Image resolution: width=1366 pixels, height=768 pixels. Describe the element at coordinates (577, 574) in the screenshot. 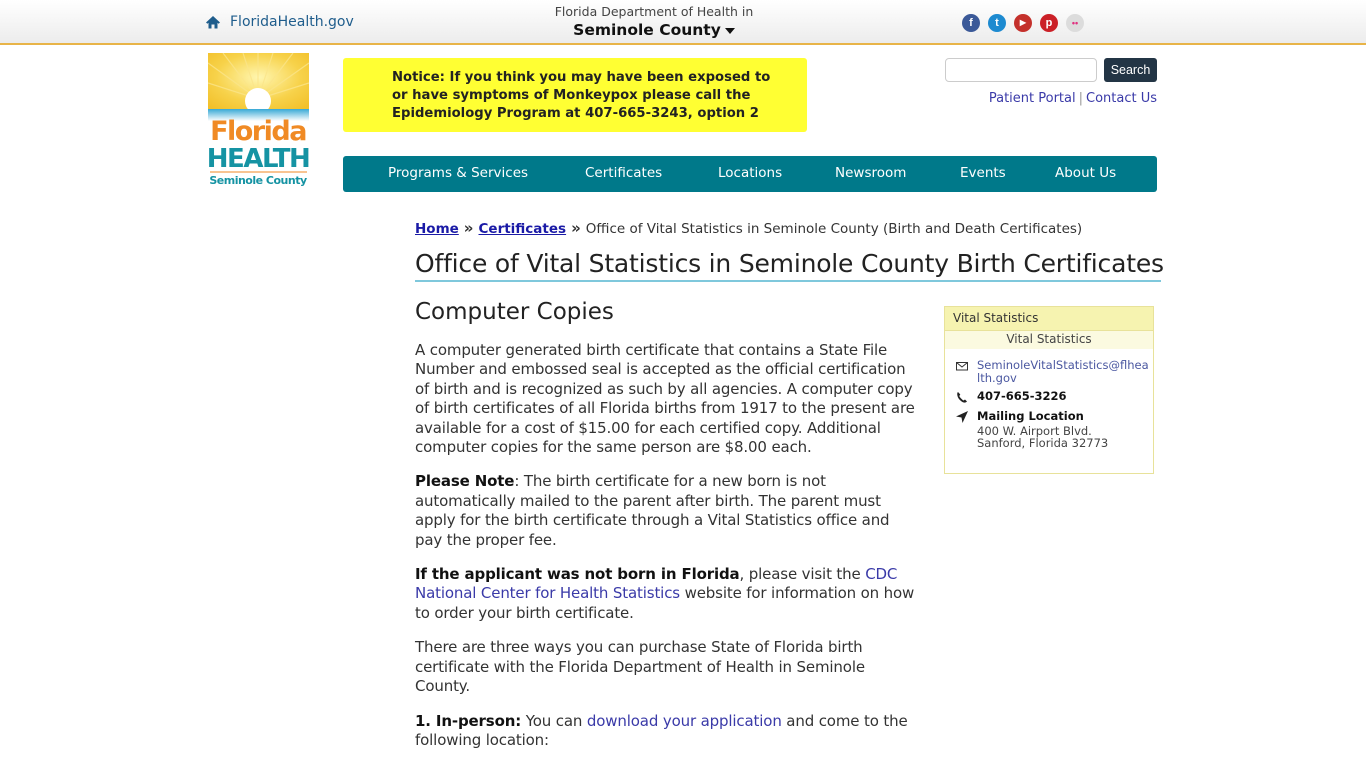

I see `not-born-label: If the applicant was not born in Florida` at that location.